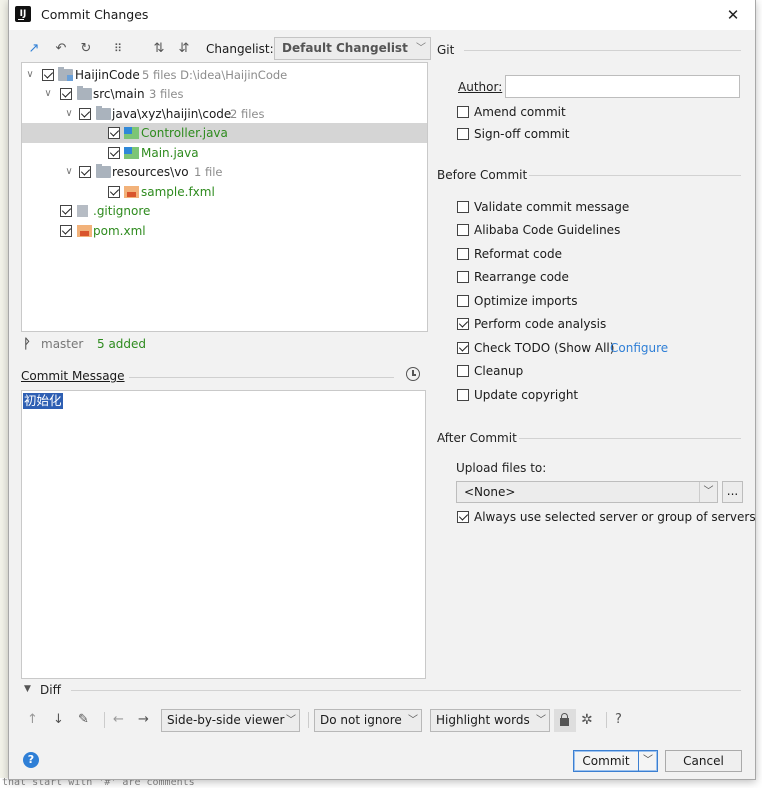 The image size is (762, 788). What do you see at coordinates (208, 172) in the screenshot?
I see `tree-meta: 1 file` at bounding box center [208, 172].